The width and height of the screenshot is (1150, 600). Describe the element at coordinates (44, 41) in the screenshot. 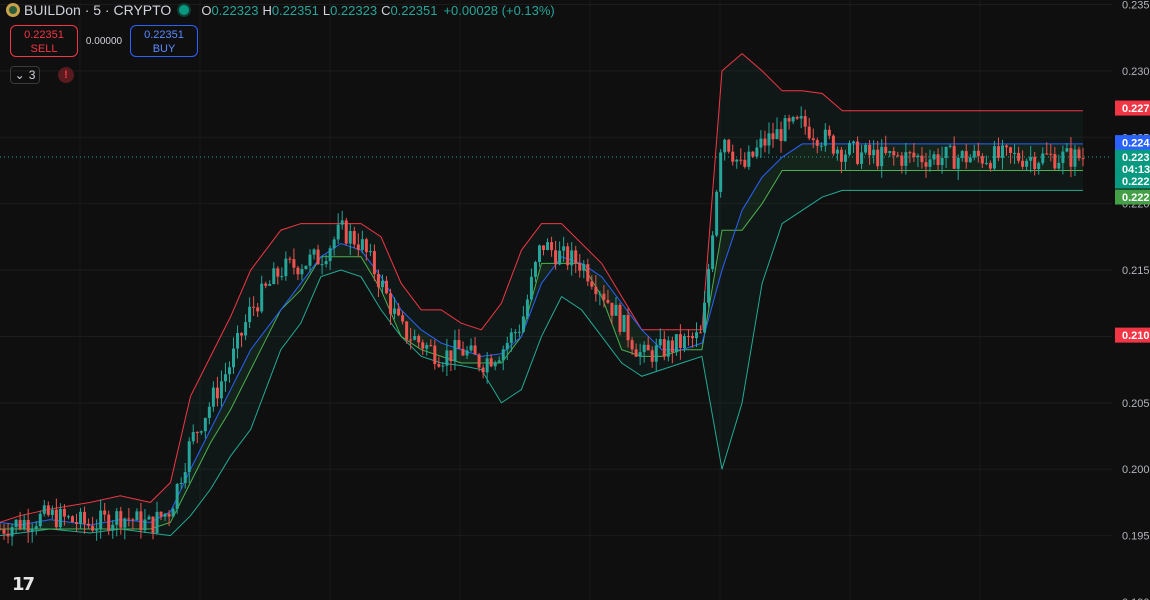

I see `sell-button: 0.22351 SELL` at that location.